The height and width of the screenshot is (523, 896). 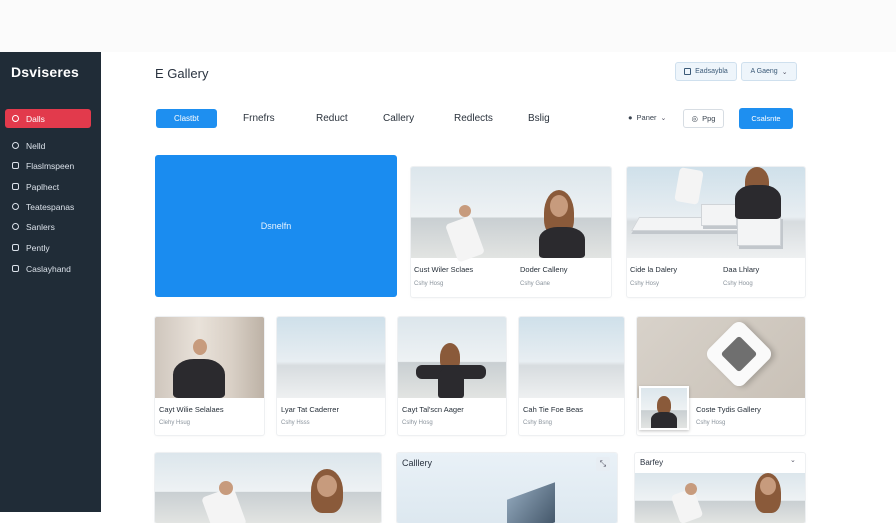 I want to click on card-title: Cah Tie Foe Beas, so click(x=553, y=409).